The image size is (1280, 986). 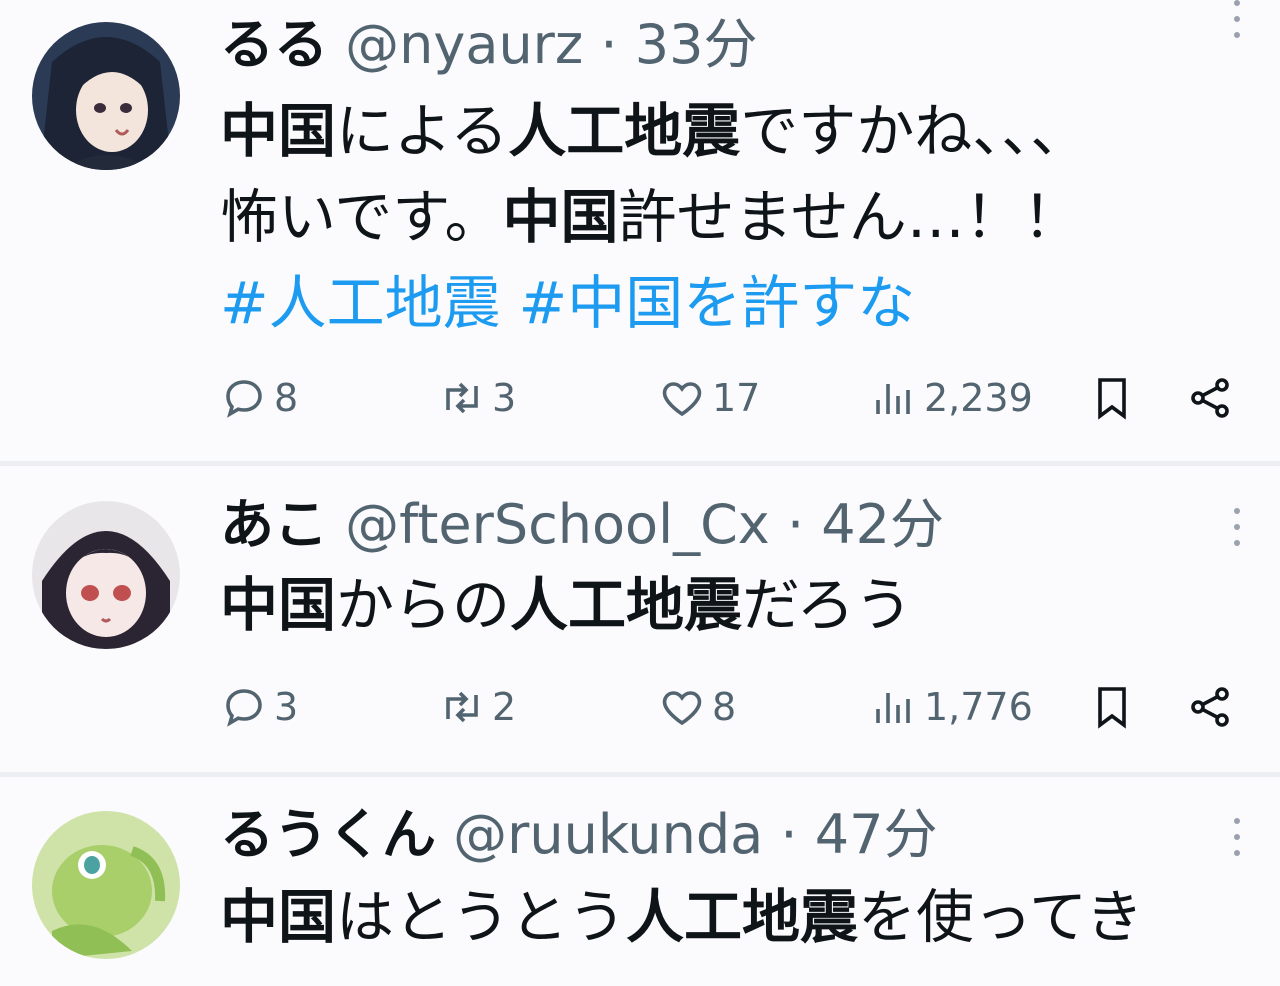 What do you see at coordinates (882, 524) in the screenshot?
I see `timestamp: 42分` at bounding box center [882, 524].